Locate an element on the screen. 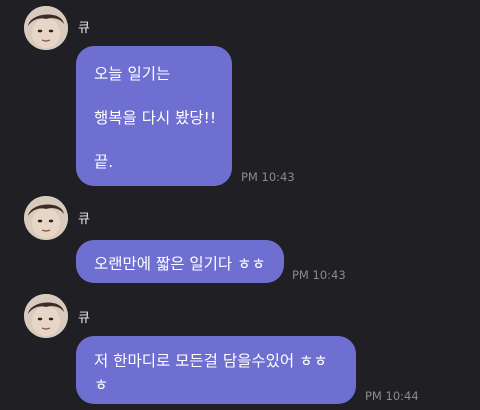  message-text: 행복을 다시 봤당!! is located at coordinates (155, 118).